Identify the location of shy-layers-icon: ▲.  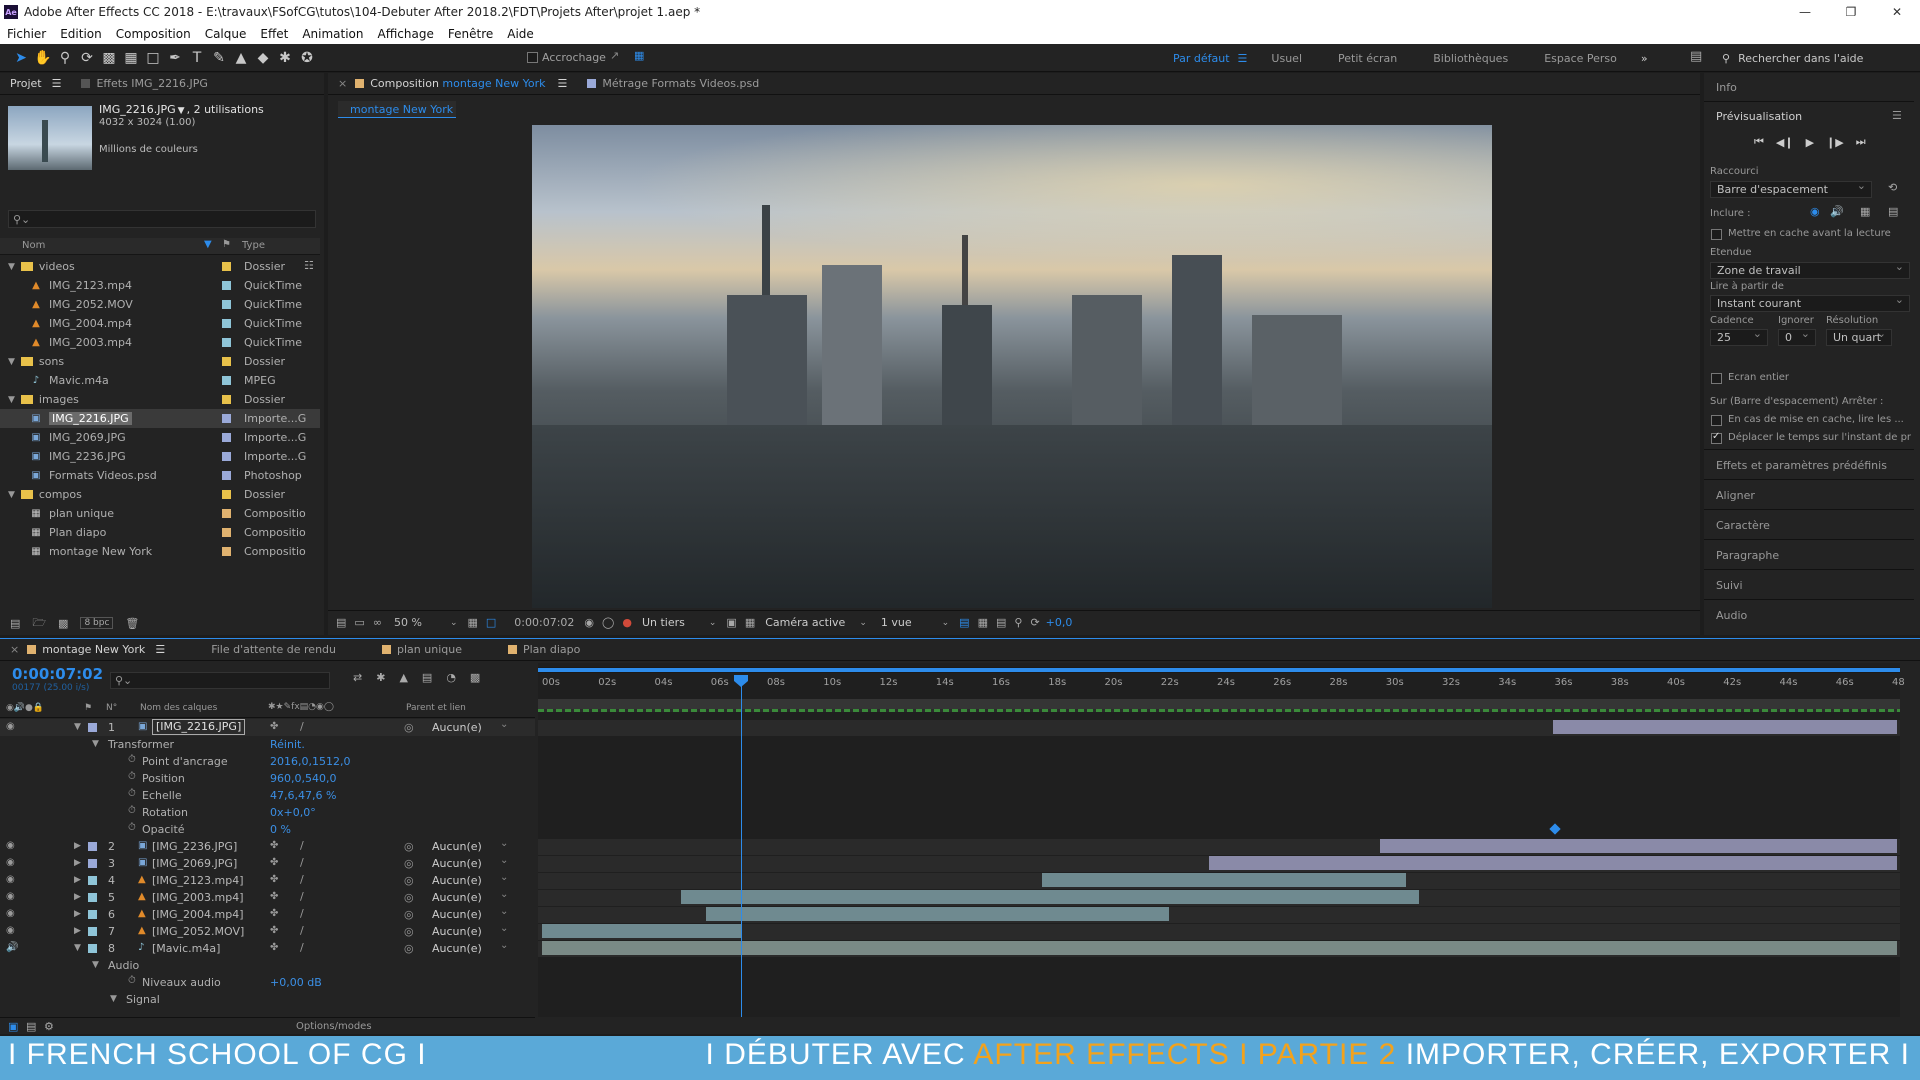
(403, 677).